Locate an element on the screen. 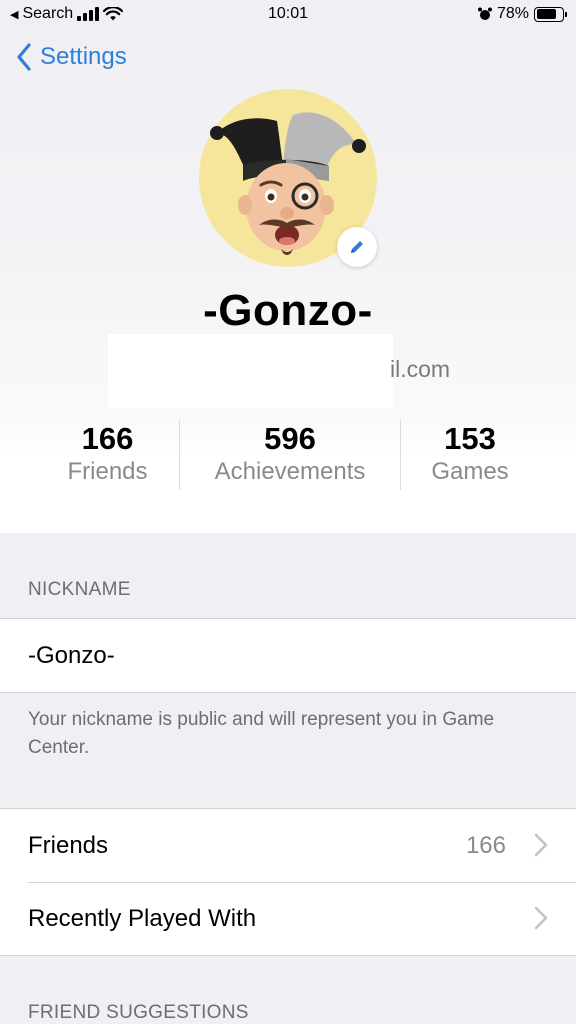 The image size is (576, 1024). nickname-section-header: NICKNAME is located at coordinates (79, 589).